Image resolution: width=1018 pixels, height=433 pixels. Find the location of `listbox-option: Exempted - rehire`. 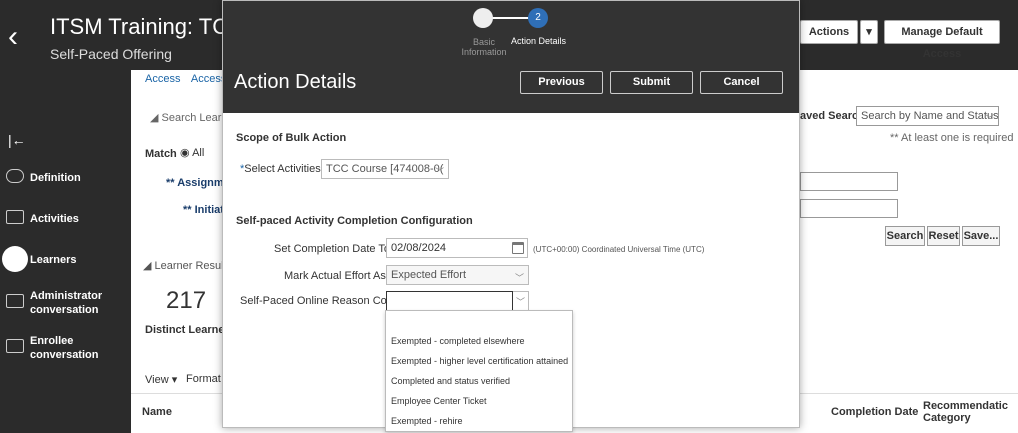

listbox-option: Exempted - rehire is located at coordinates (427, 421).